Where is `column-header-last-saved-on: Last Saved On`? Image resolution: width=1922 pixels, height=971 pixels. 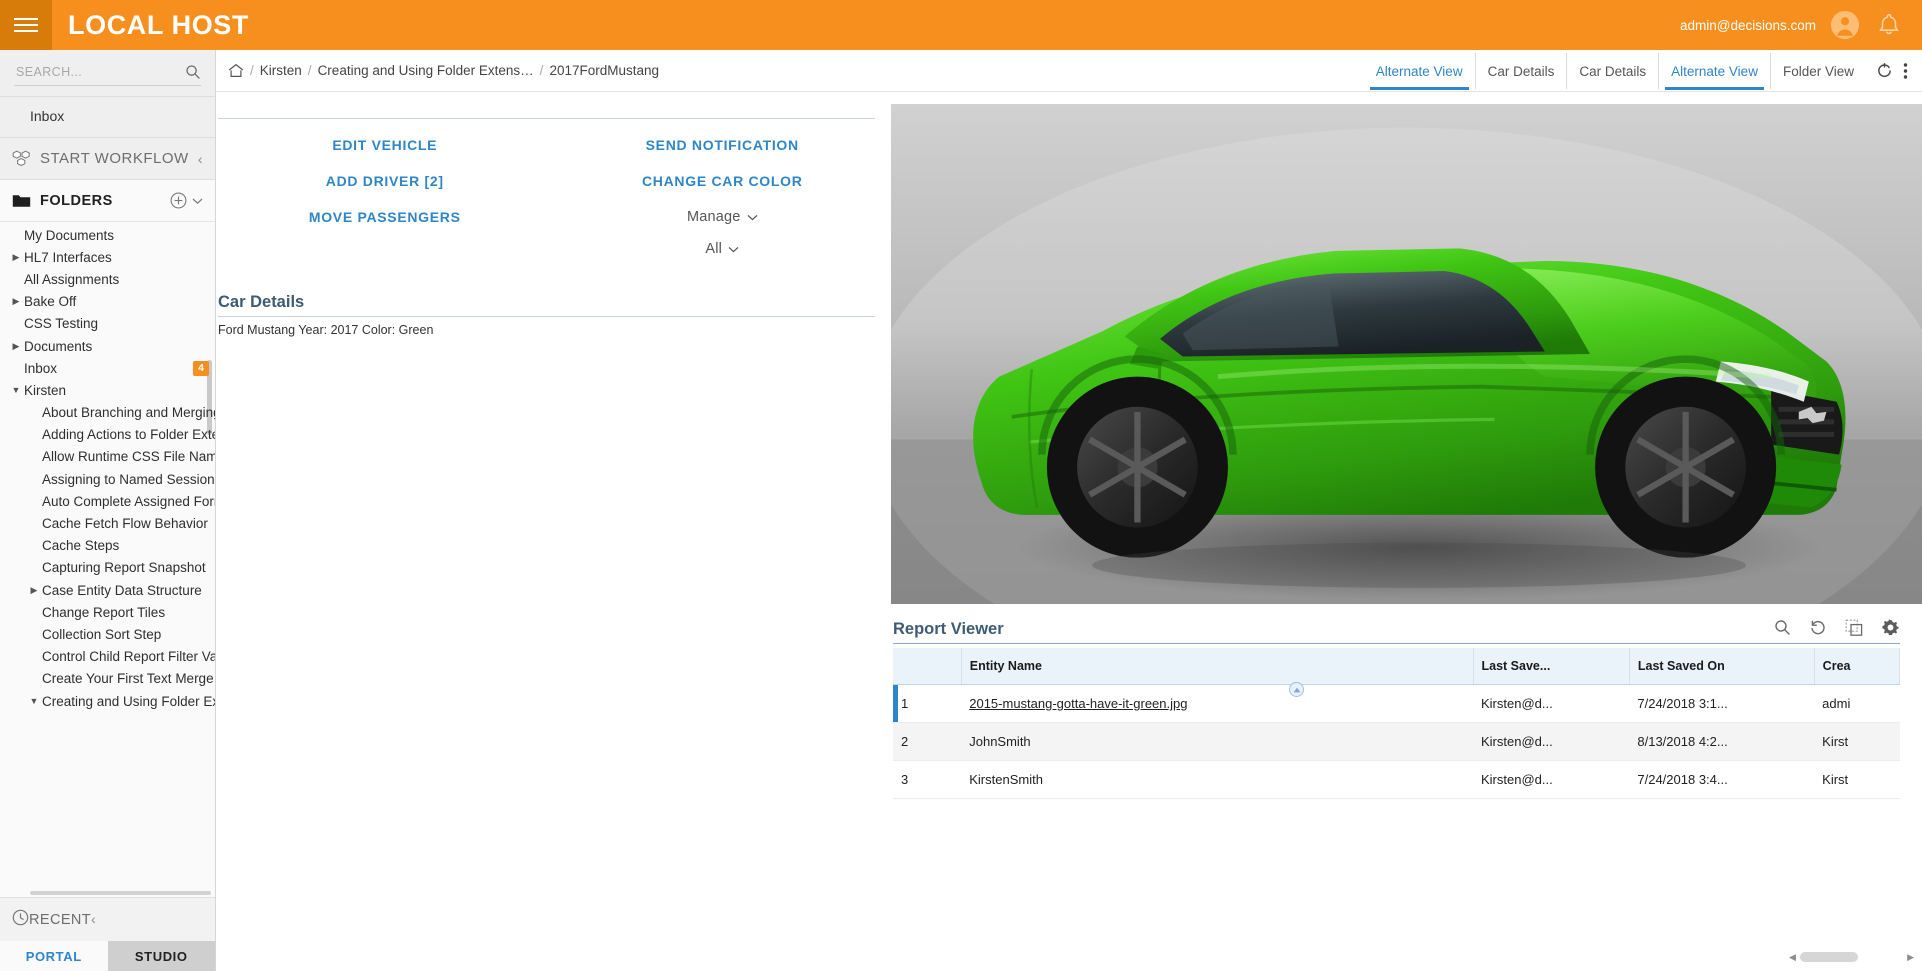
column-header-last-saved-on: Last Saved On is located at coordinates (1722, 666).